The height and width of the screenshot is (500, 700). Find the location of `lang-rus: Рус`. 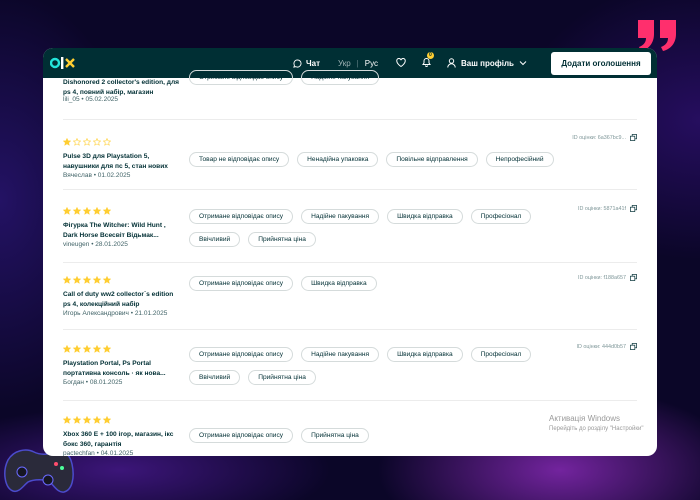

lang-rus: Рус is located at coordinates (371, 63).